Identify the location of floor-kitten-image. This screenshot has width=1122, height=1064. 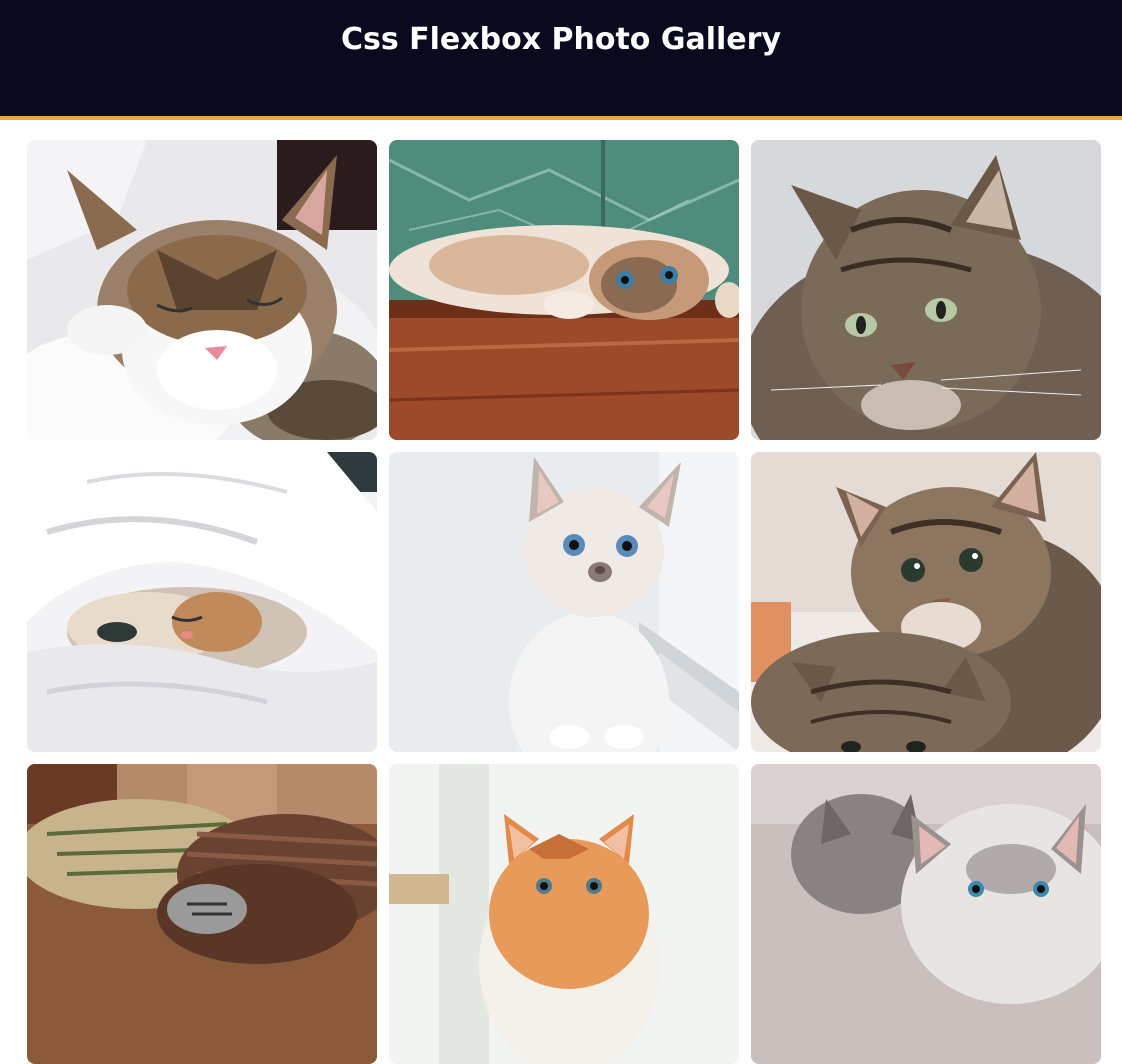
(564, 290).